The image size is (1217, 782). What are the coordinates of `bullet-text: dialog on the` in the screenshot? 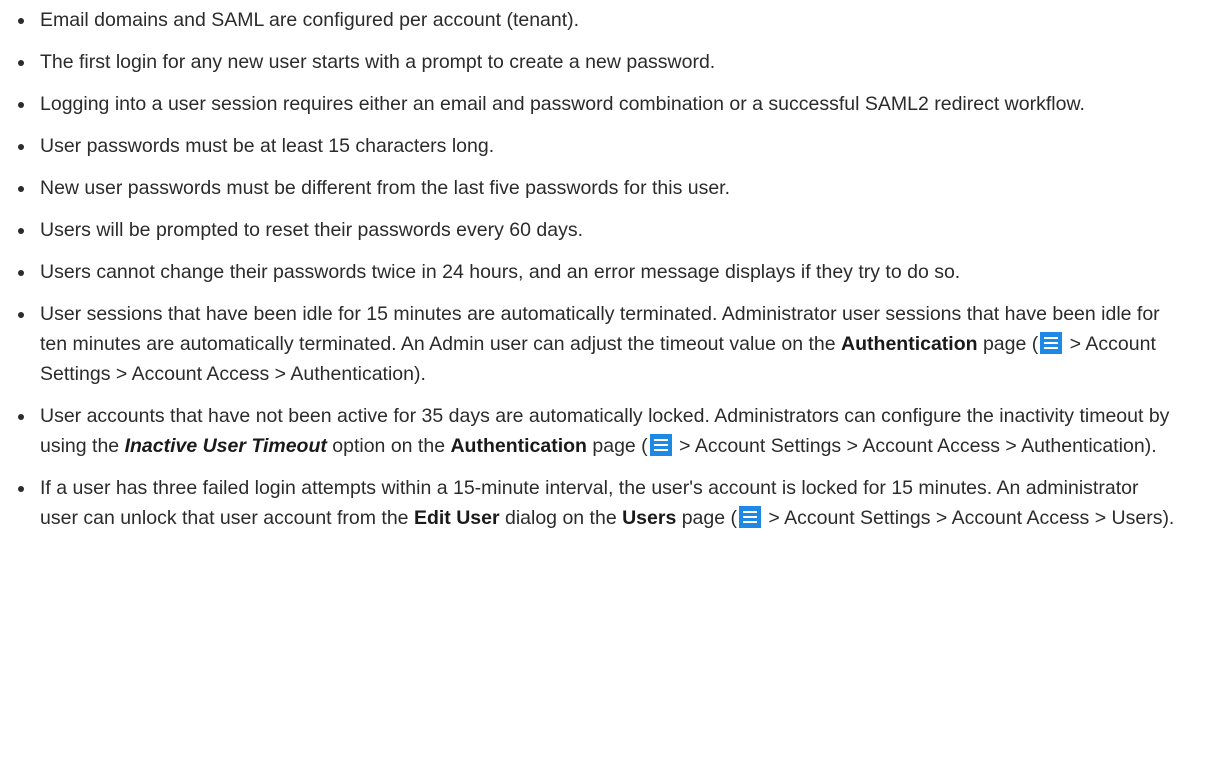 It's located at (561, 518).